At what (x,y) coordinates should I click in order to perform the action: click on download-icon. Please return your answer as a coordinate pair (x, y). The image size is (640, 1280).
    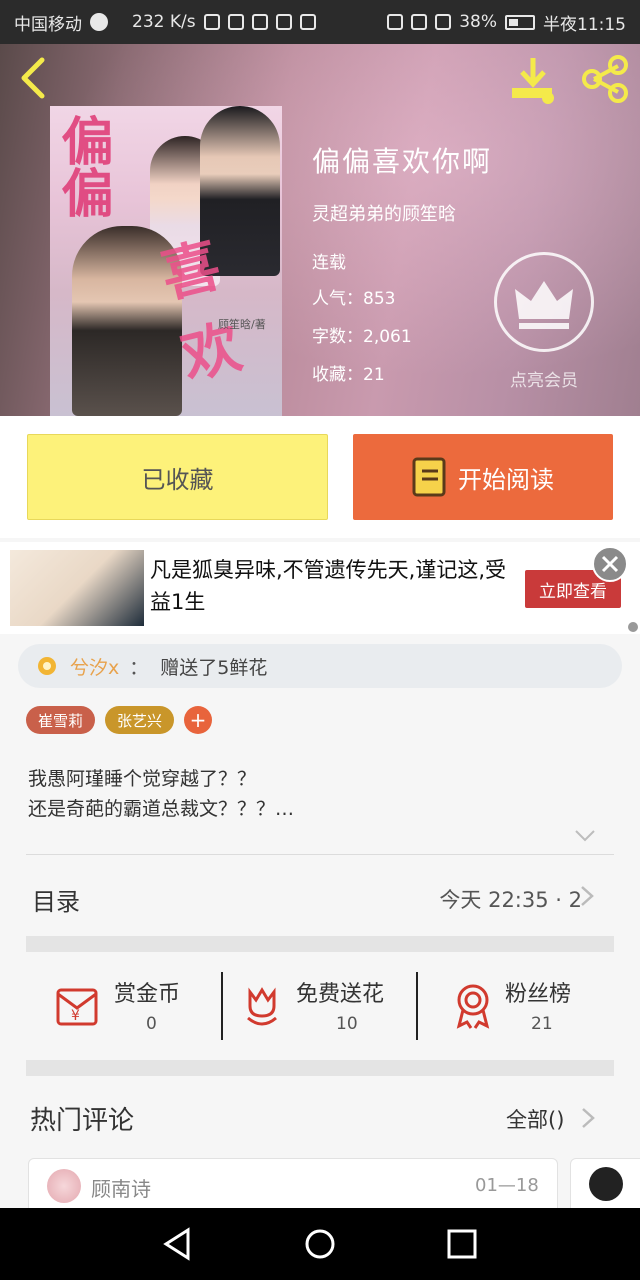
    Looking at the image, I should click on (533, 81).